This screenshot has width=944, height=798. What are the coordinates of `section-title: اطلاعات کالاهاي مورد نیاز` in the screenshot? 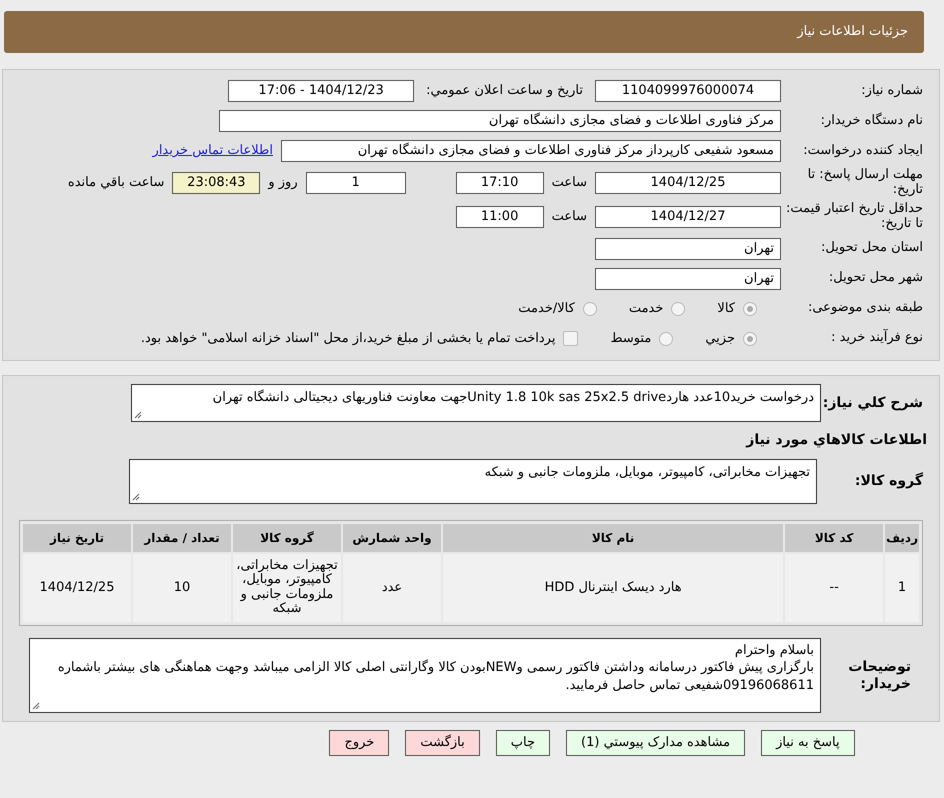 It's located at (836, 440).